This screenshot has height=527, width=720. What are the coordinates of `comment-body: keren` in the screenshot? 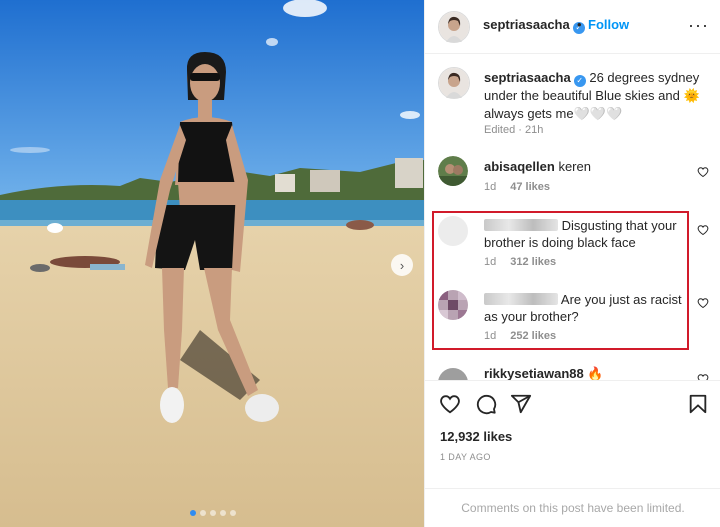 It's located at (574, 166).